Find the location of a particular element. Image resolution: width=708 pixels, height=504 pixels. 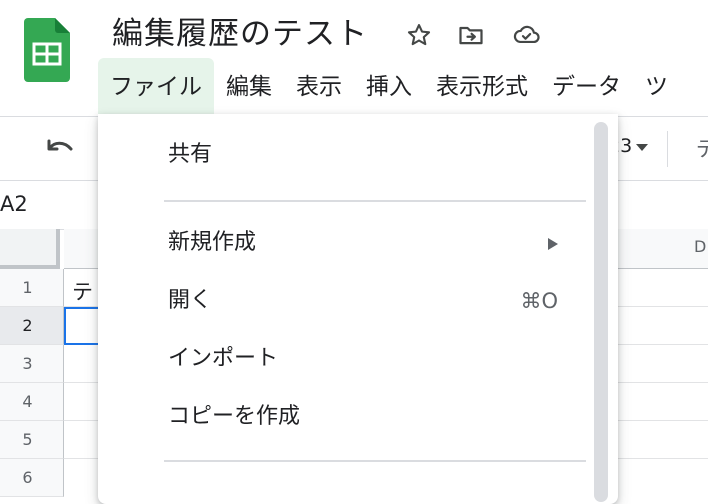

select-all-corner is located at coordinates (30, 249).